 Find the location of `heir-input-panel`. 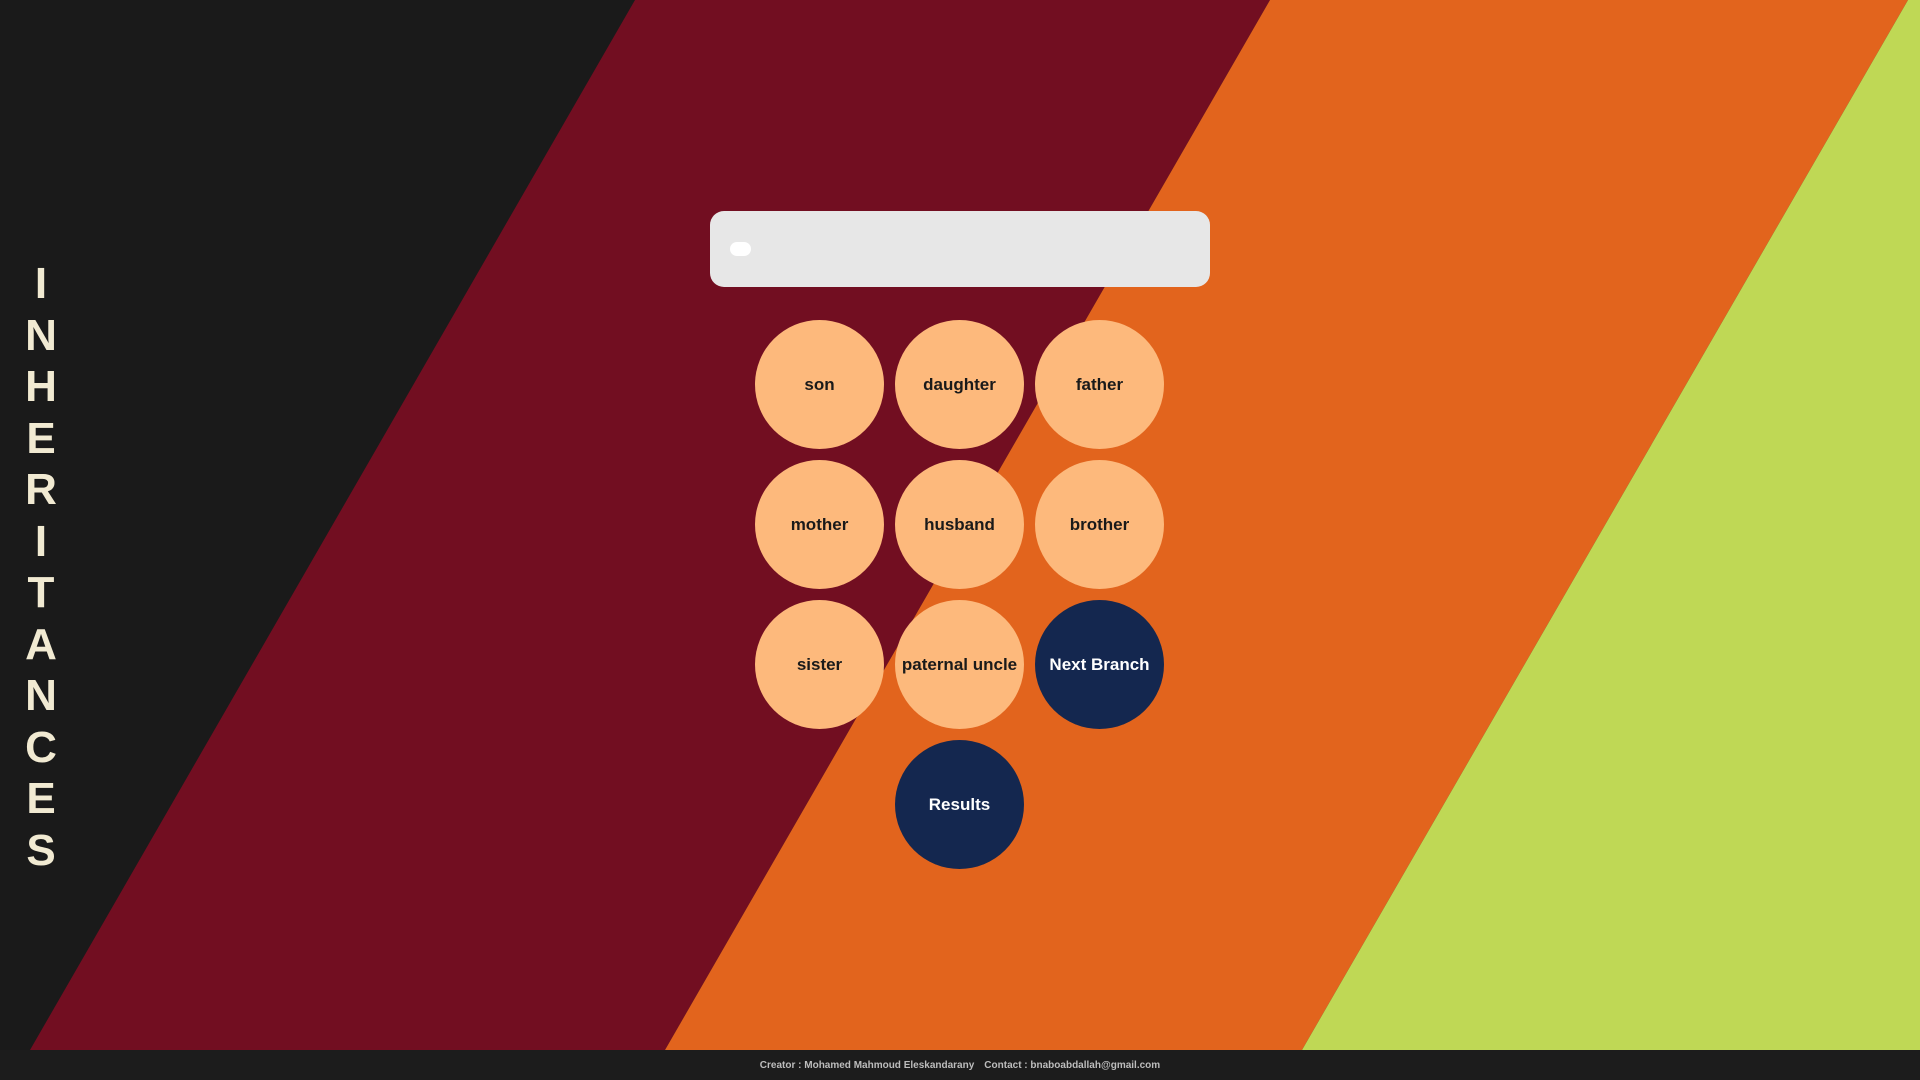

heir-input-panel is located at coordinates (960, 249).